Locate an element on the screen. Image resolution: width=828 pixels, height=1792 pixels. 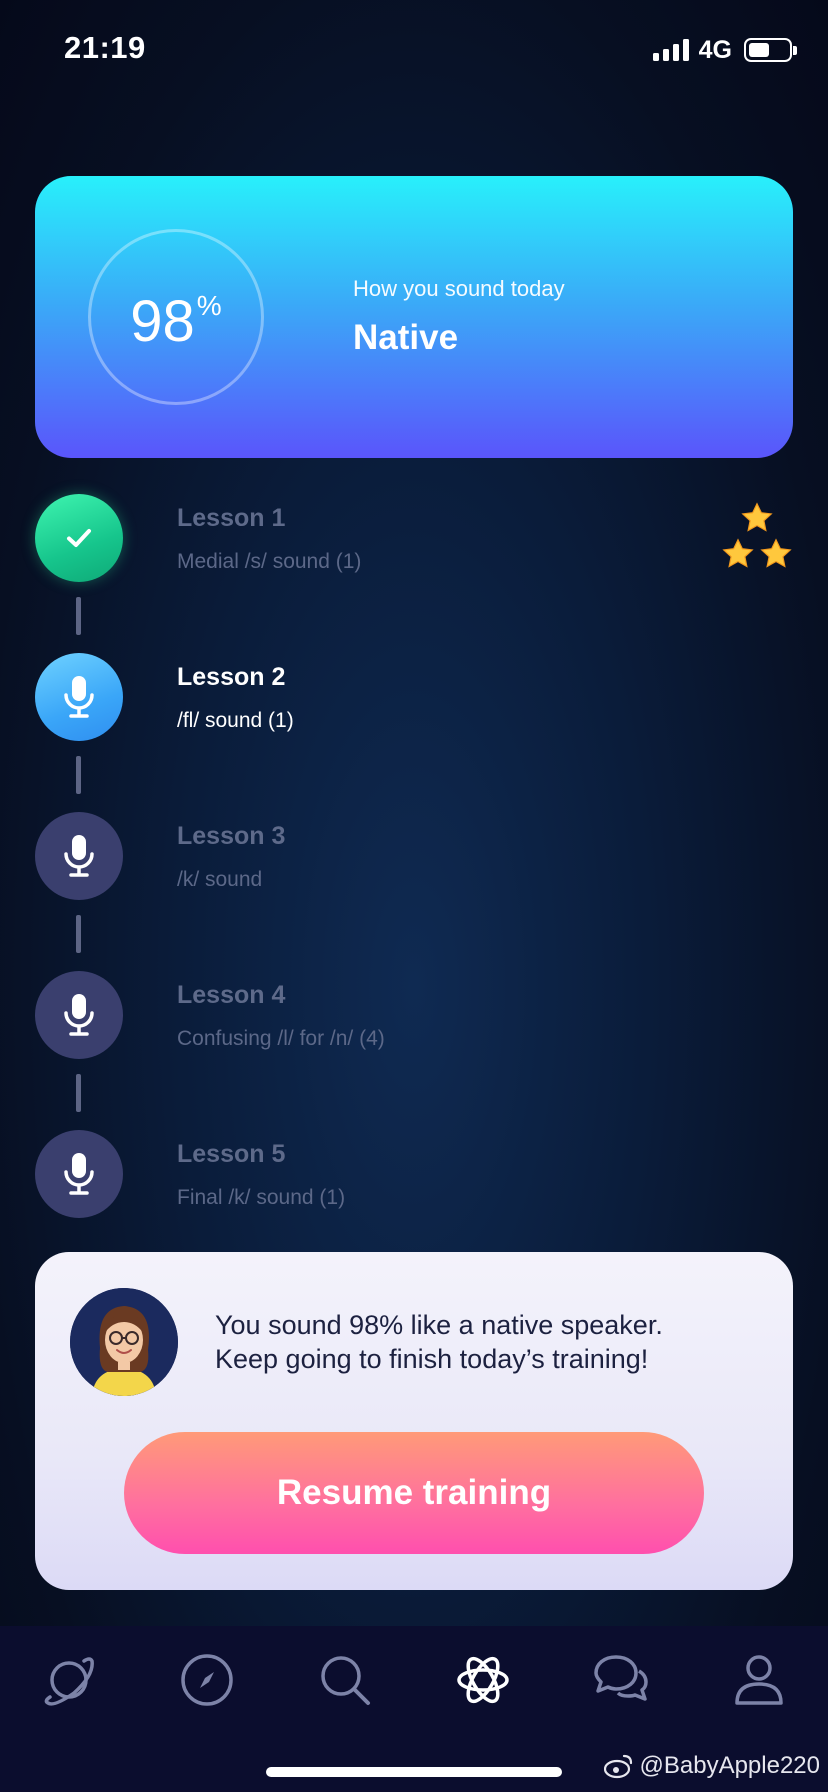
status-indicators: 4G is located at coordinates (724, 49).